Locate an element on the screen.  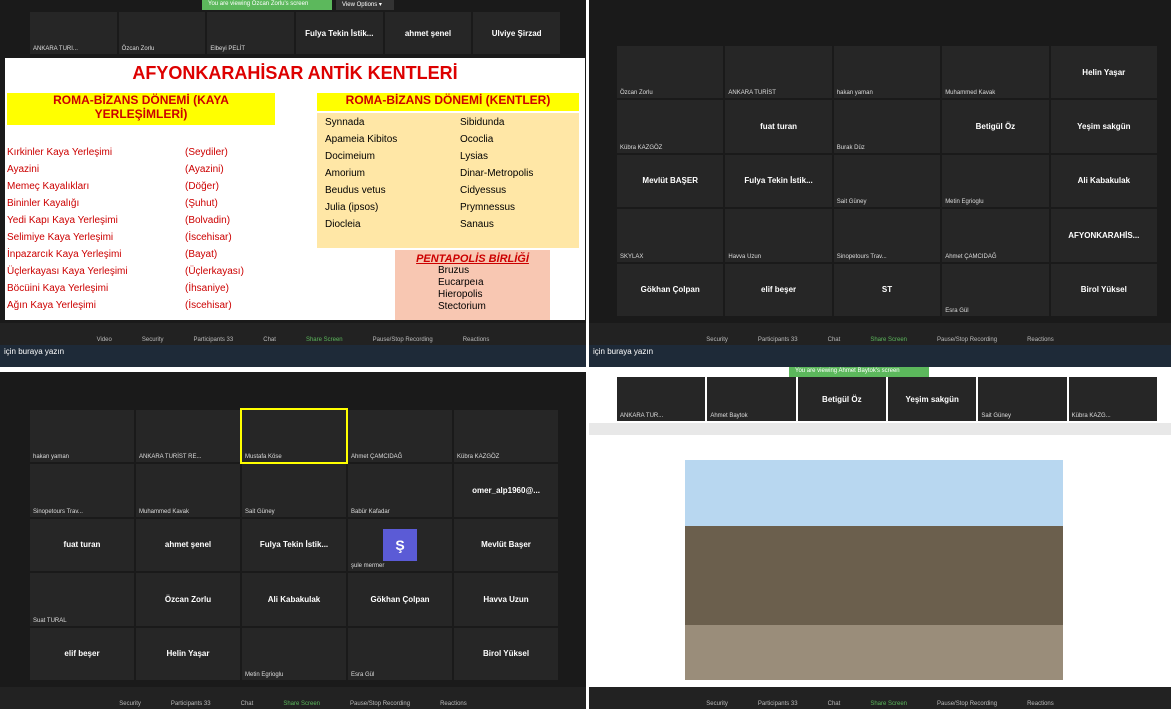
pentapolis-title: PENTAPOLİS BİRLİĞİ is located at coordinates (472, 259).